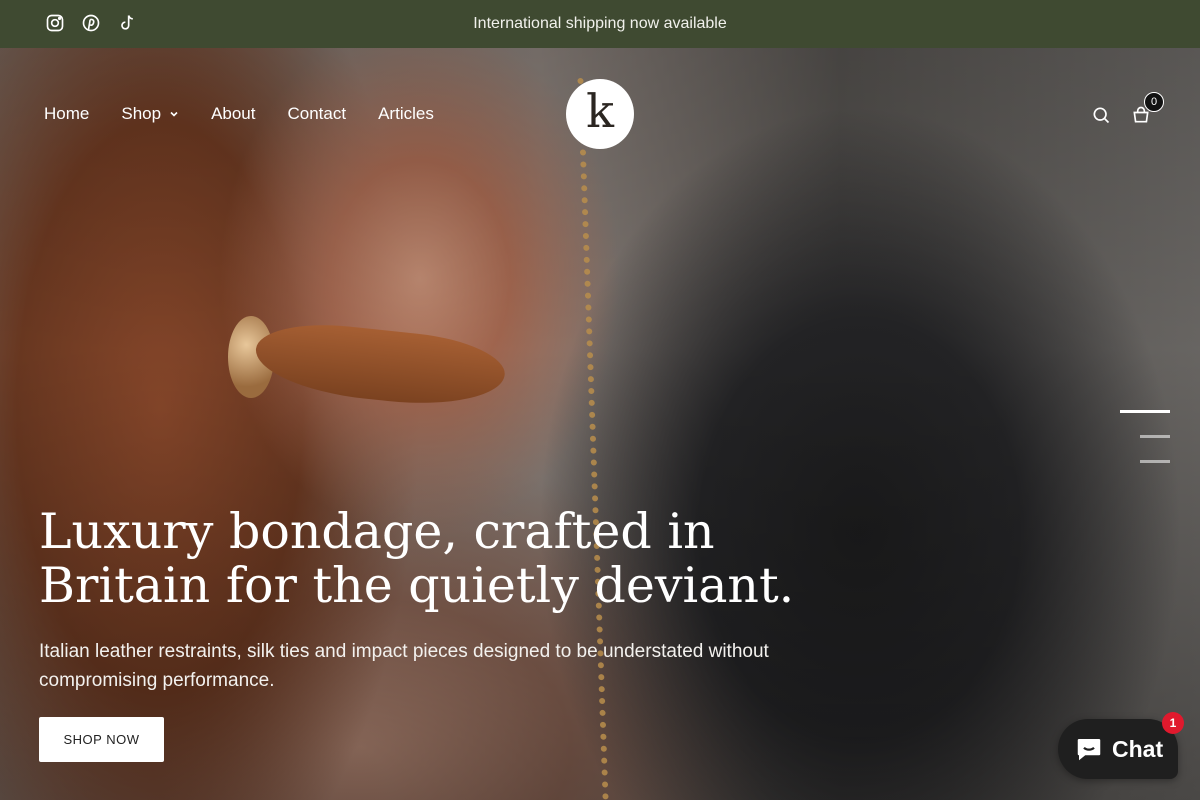 This screenshot has height=800, width=1200. Describe the element at coordinates (1154, 102) in the screenshot. I see `cart-count-badge: 0` at that location.